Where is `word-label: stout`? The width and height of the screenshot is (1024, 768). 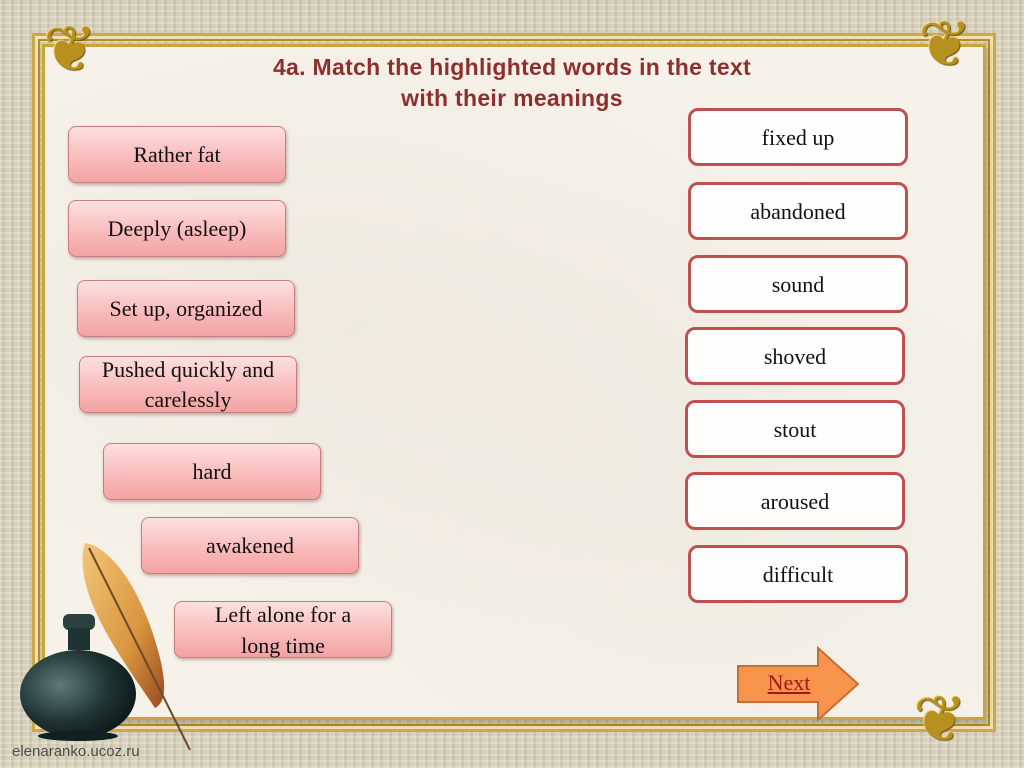 word-label: stout is located at coordinates (795, 429).